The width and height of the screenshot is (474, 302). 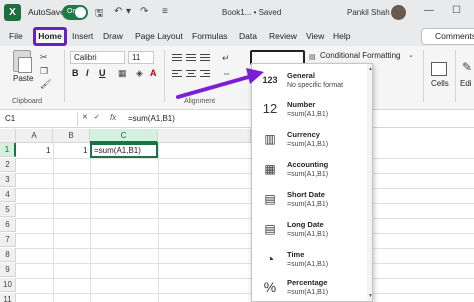 I want to click on format-option-short-date: ▤ Short Date =sum(A1,B1), so click(x=309, y=200).